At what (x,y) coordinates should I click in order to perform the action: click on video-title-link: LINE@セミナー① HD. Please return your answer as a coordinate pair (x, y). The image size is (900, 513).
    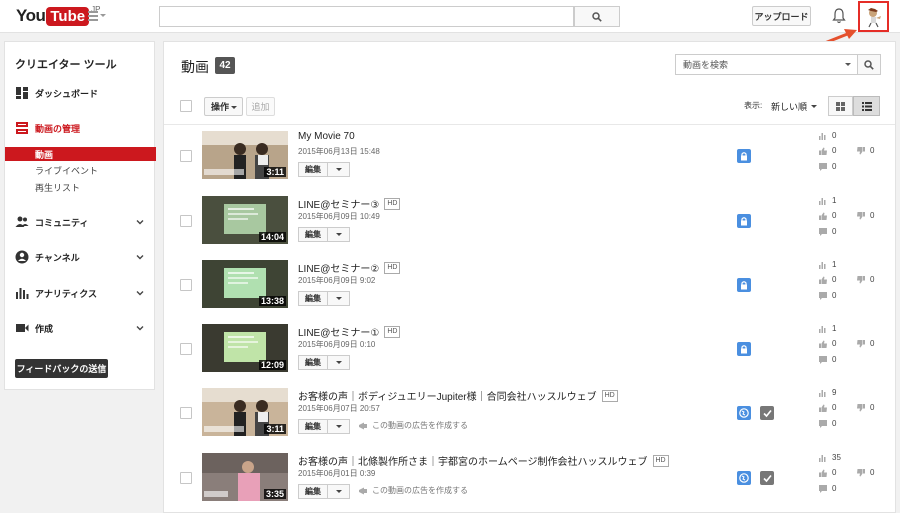
    Looking at the image, I should click on (349, 331).